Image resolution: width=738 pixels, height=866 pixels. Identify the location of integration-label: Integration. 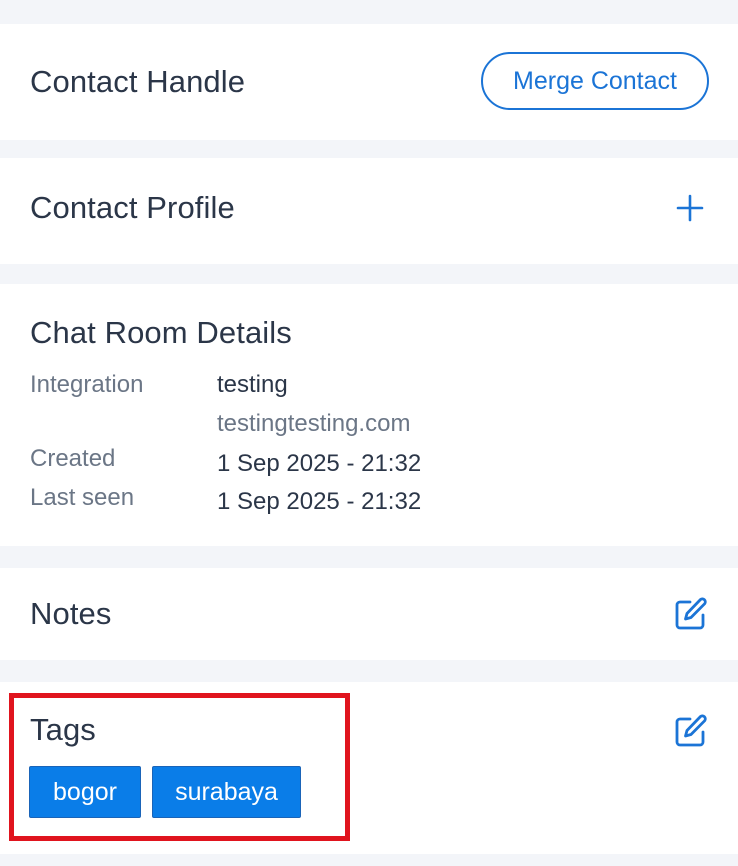
(87, 384).